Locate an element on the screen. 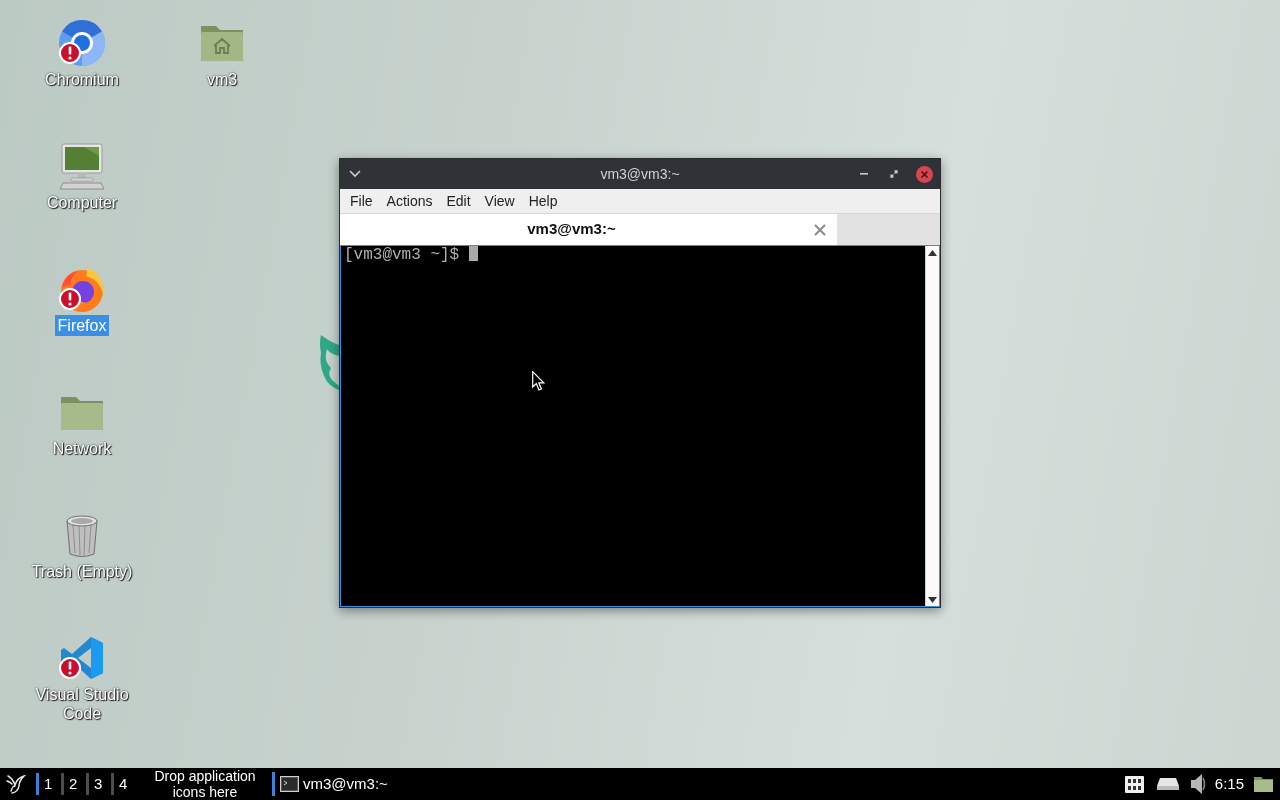 Image resolution: width=1280 pixels, height=800 pixels. speaker-icon is located at coordinates (1198, 784).